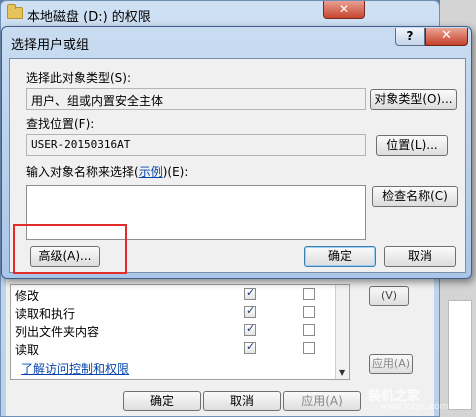  I want to click on permission-name: 列出文件夹内容, so click(57, 332).